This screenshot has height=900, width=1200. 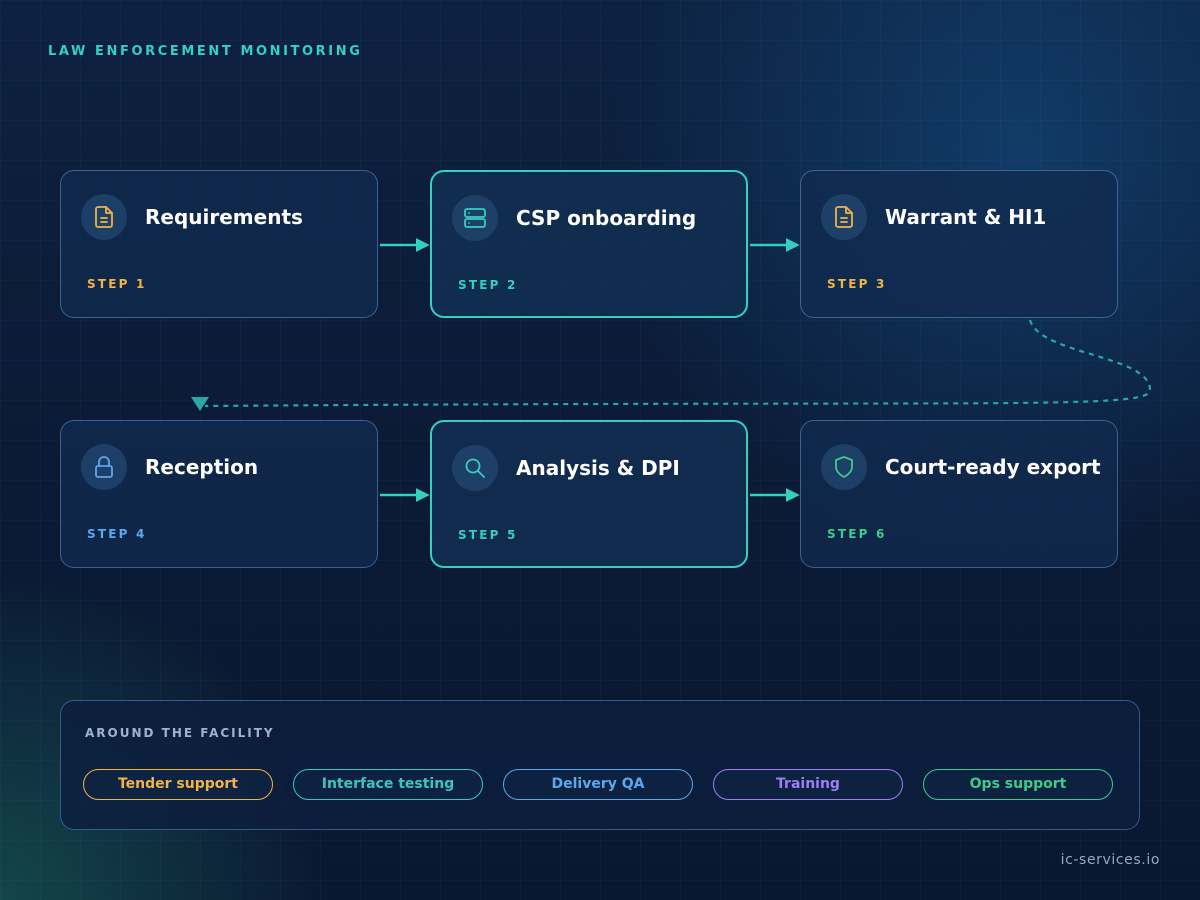 What do you see at coordinates (200, 404) in the screenshot?
I see `arrowhead-step4` at bounding box center [200, 404].